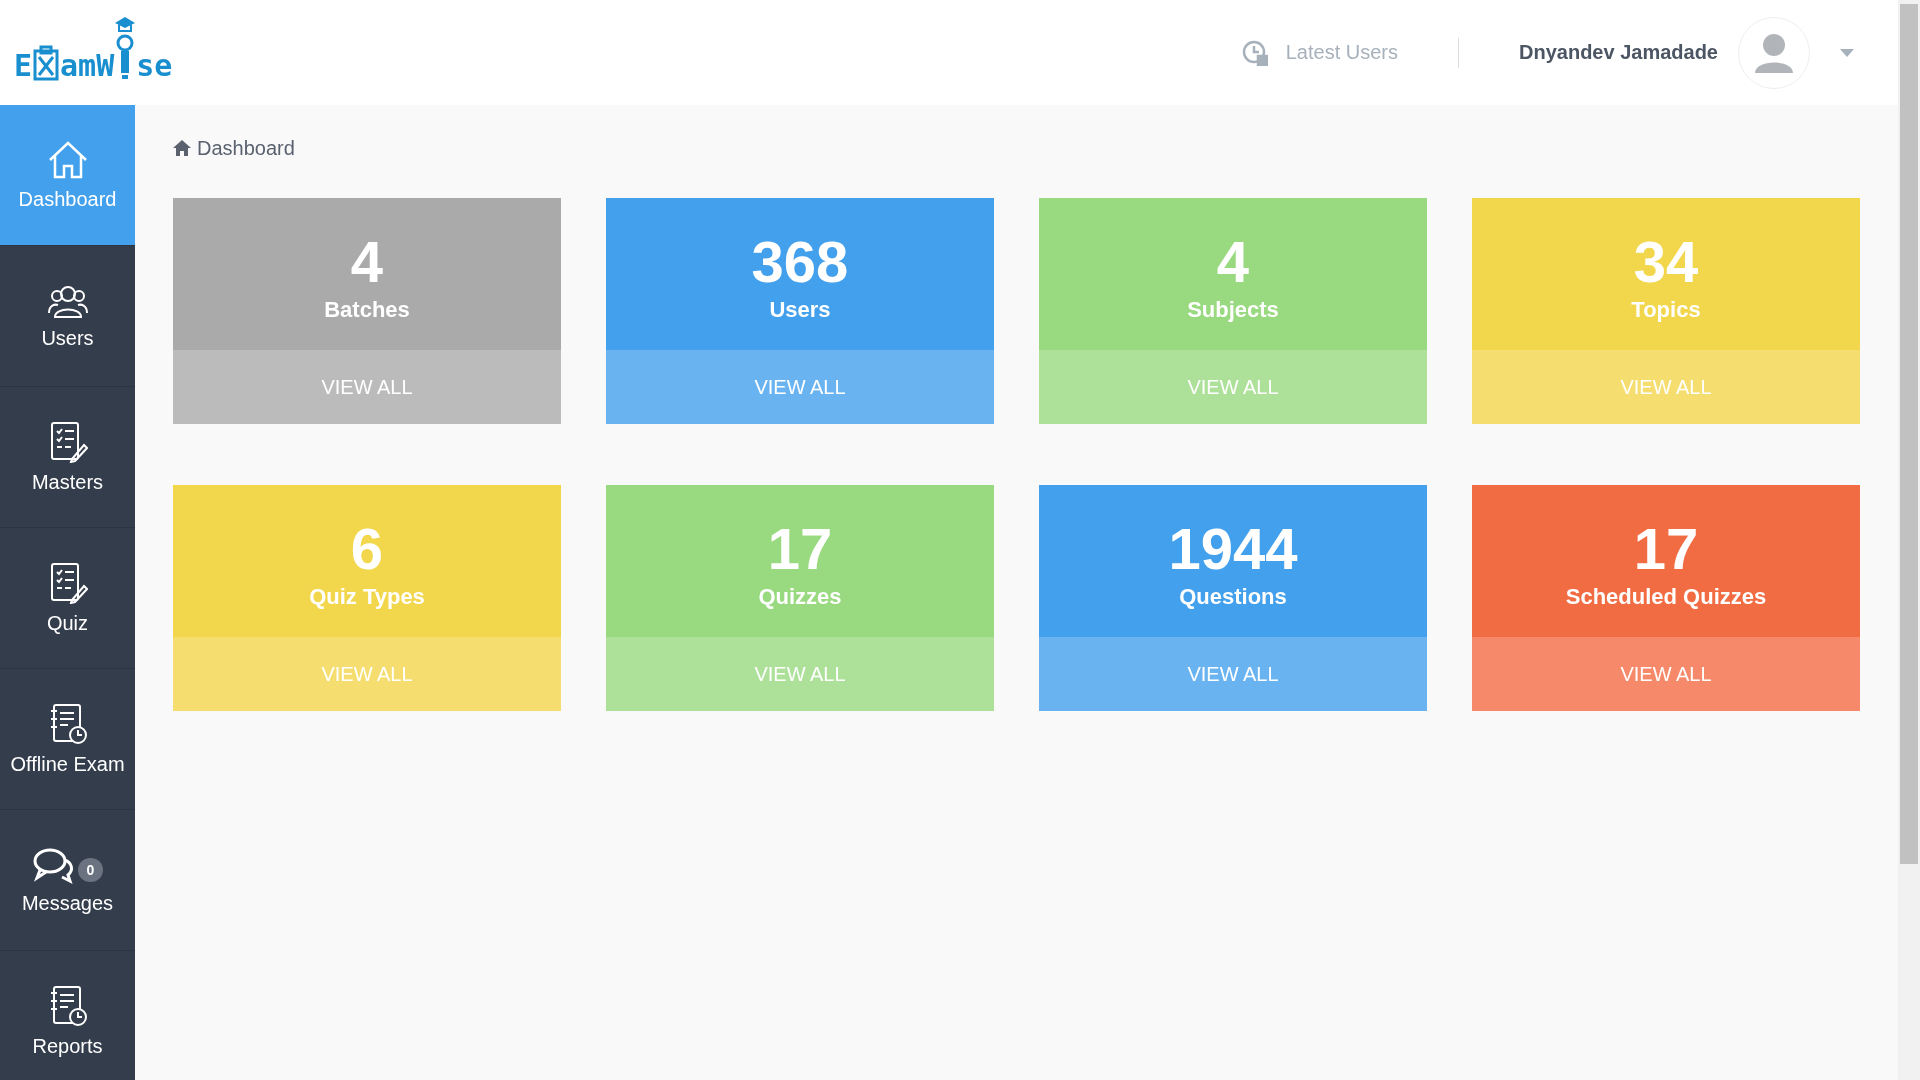 The width and height of the screenshot is (1920, 1080). I want to click on caret-icon, so click(1847, 52).